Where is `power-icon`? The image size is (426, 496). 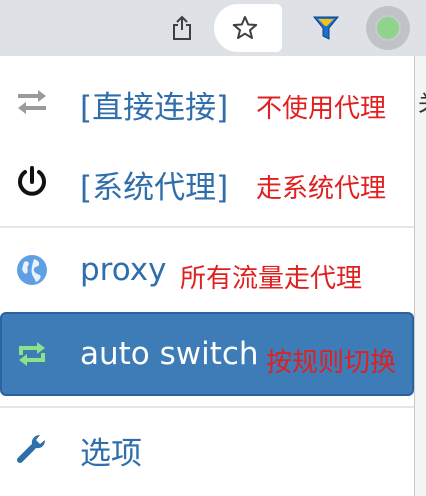
power-icon is located at coordinates (32, 182).